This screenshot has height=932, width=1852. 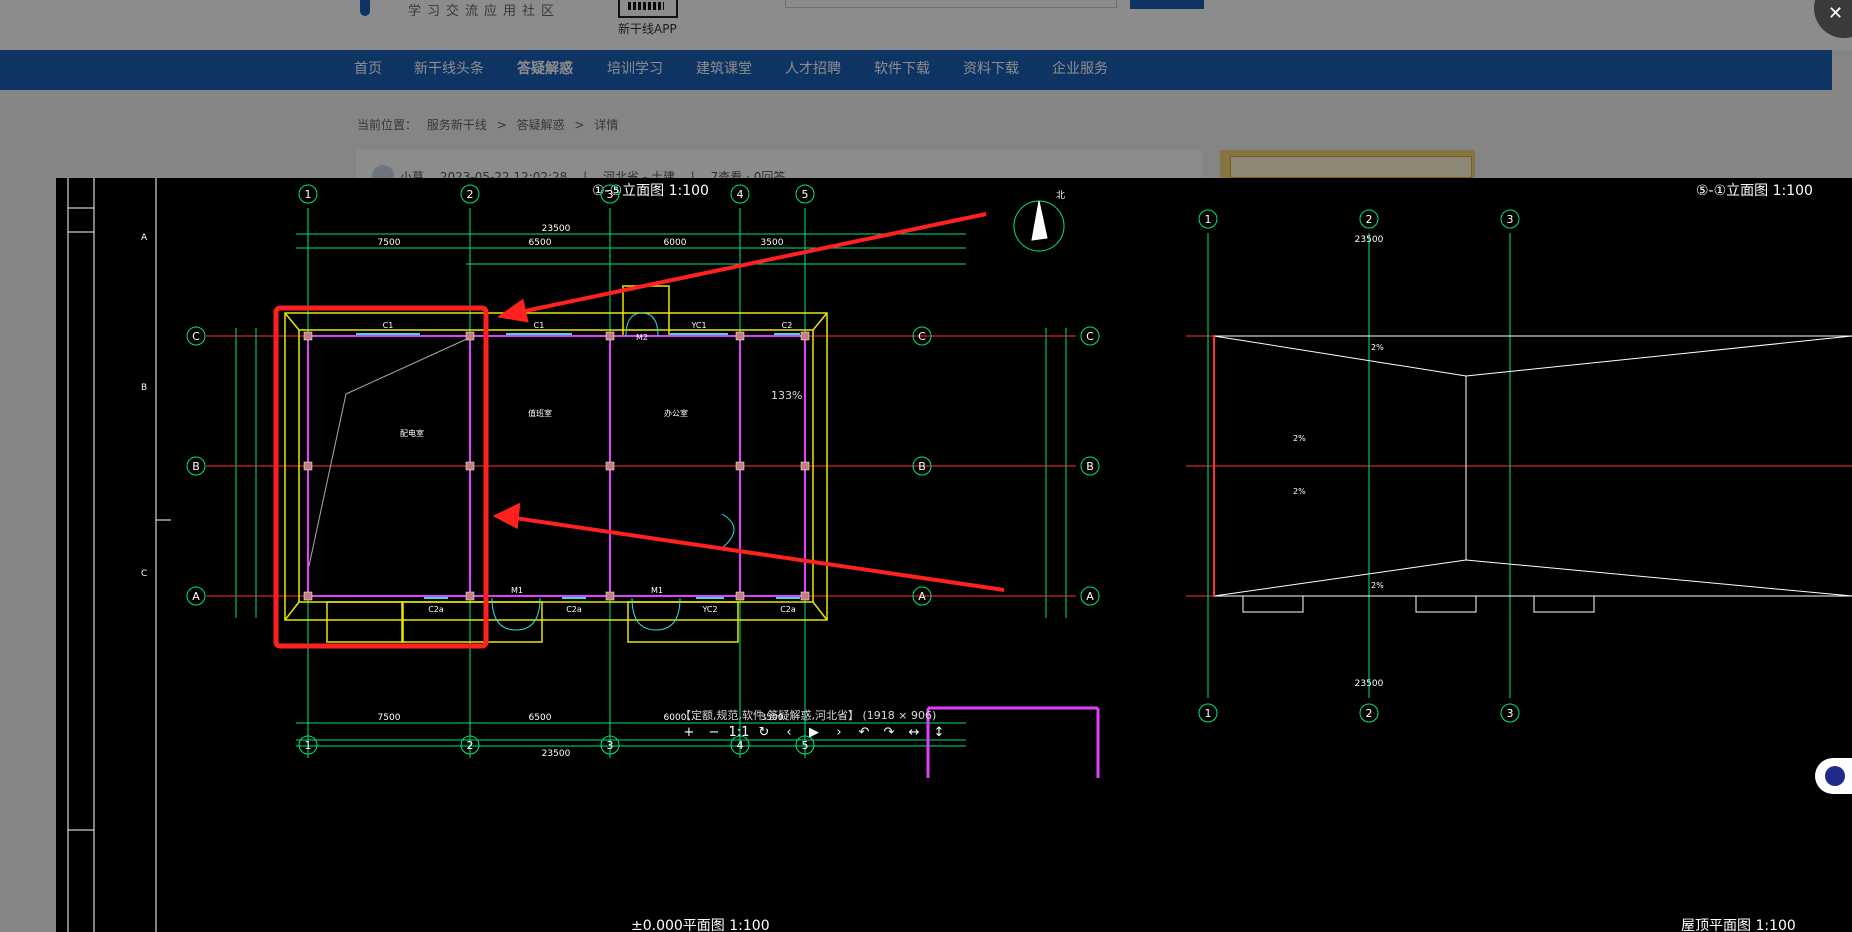 I want to click on frame-label: C, so click(x=144, y=574).